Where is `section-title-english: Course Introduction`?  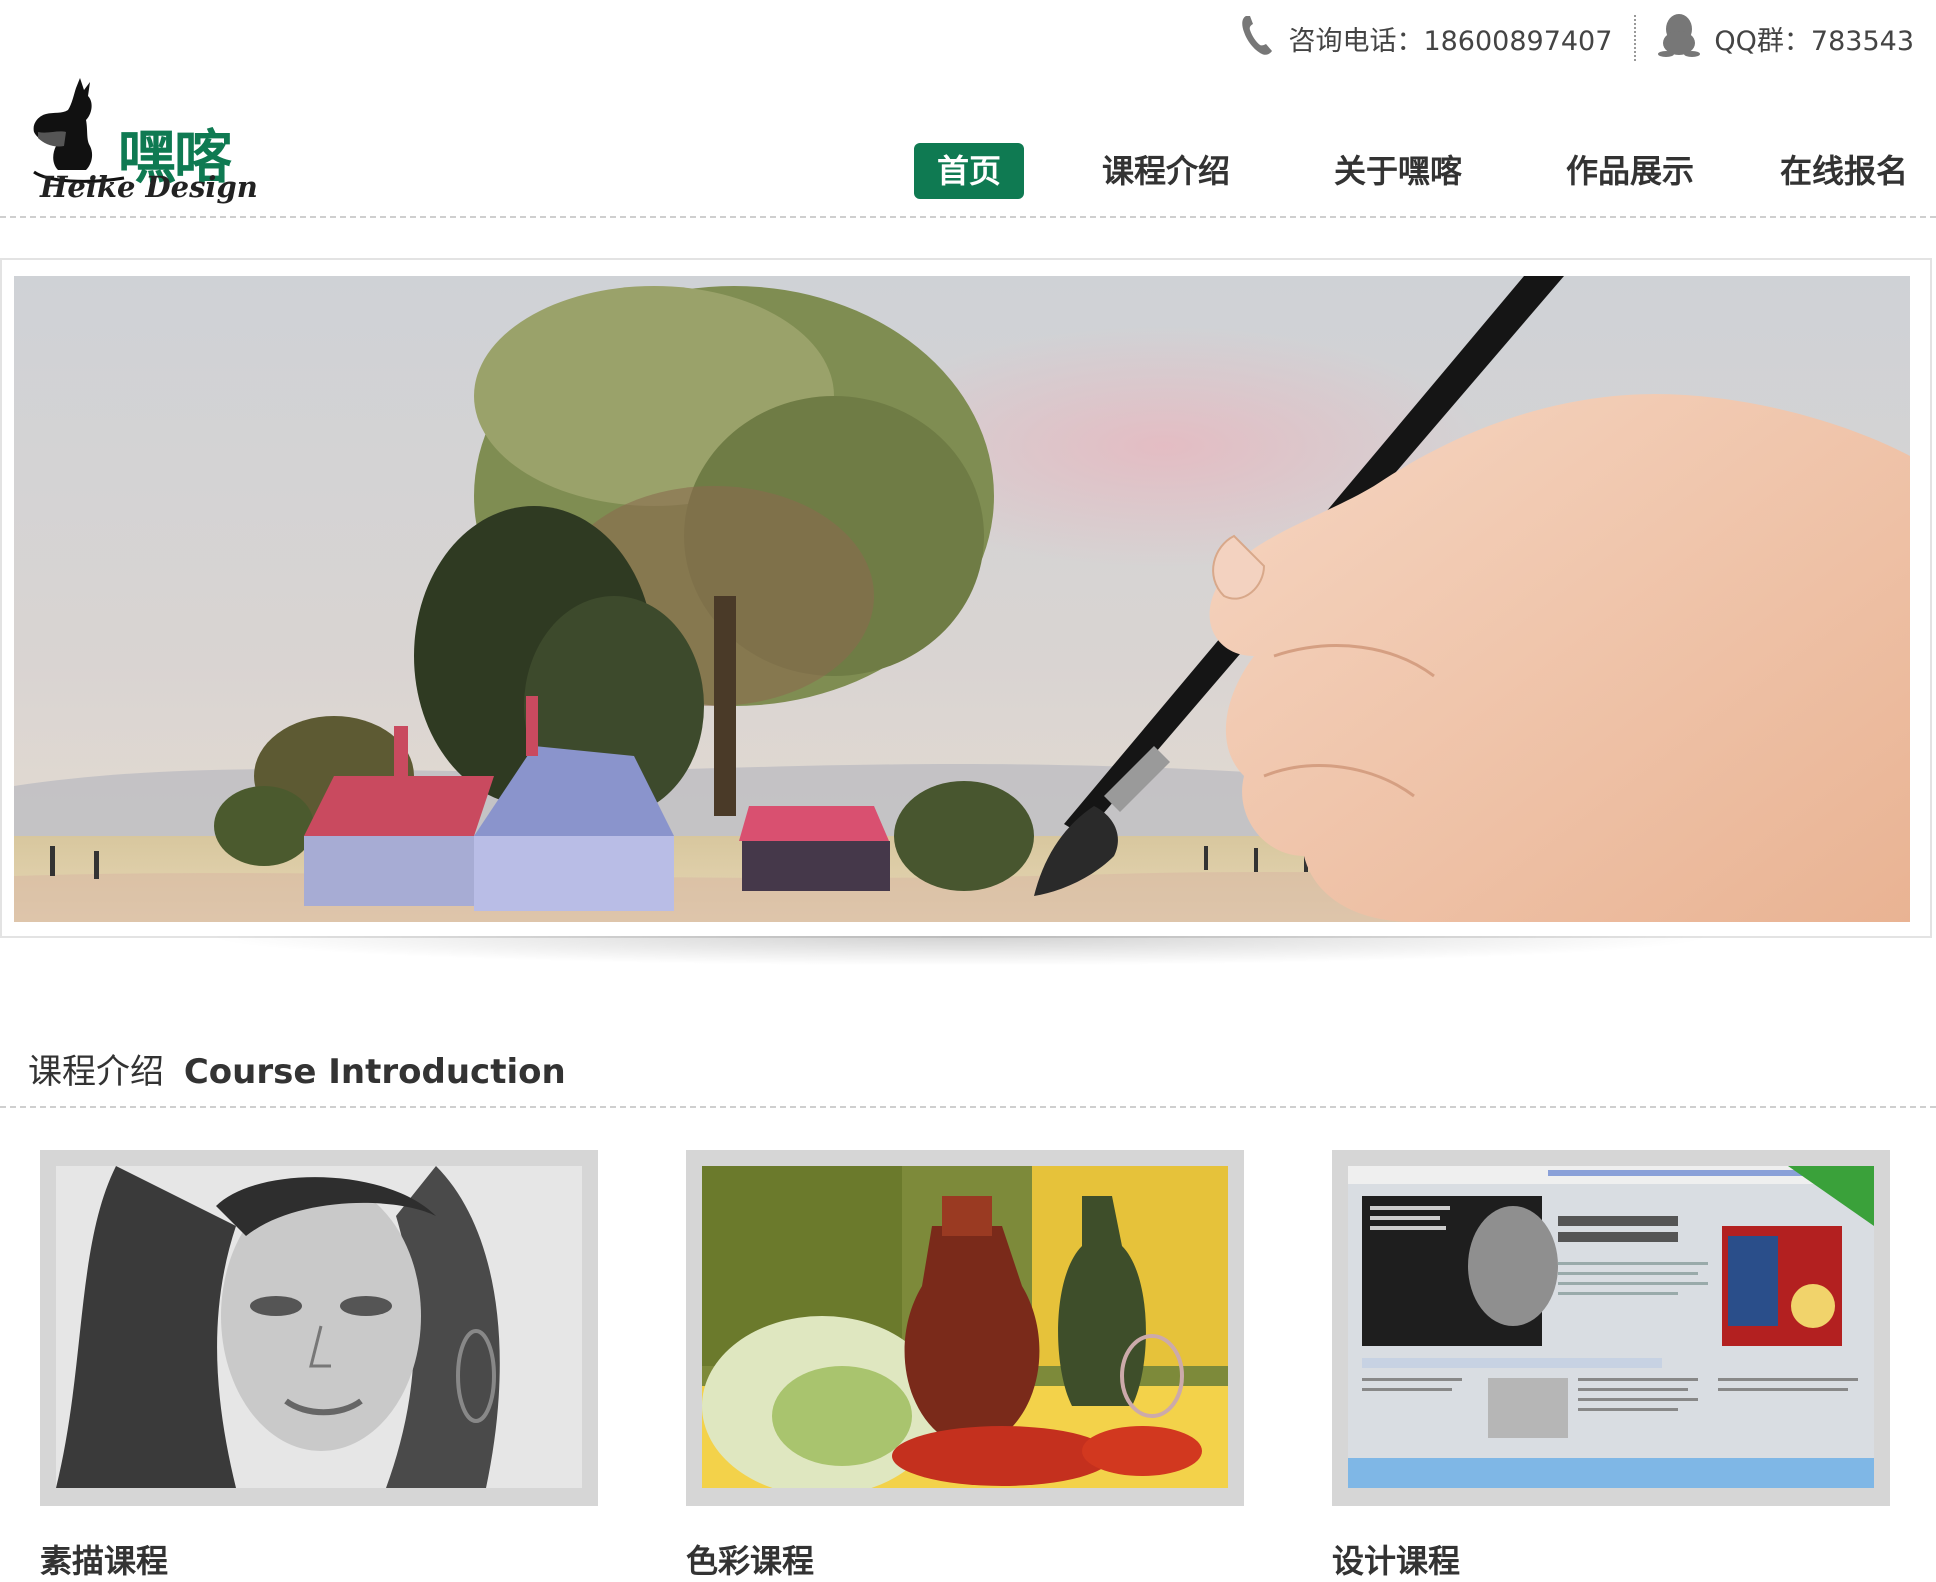
section-title-english: Course Introduction is located at coordinates (374, 1072).